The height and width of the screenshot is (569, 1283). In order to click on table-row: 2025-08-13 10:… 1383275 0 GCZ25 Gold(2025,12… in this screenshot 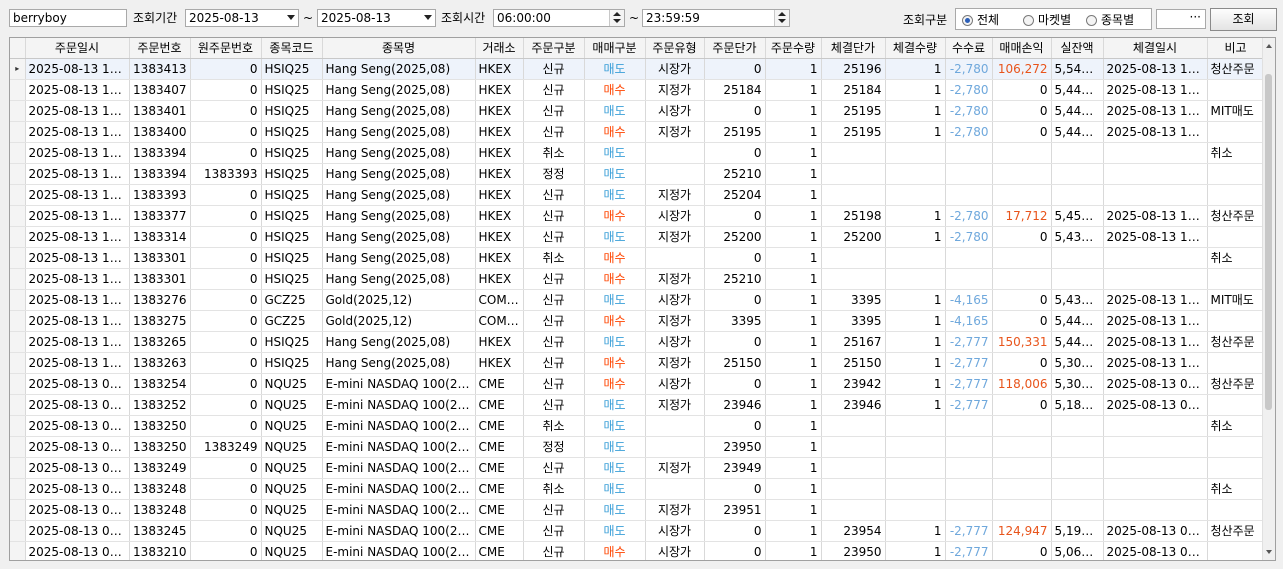, I will do `click(637, 321)`.